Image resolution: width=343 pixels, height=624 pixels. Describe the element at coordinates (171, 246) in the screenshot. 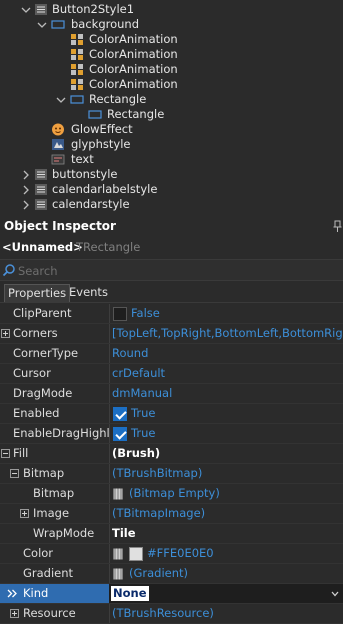

I see `object-selector: <Unnamed> TRectangle` at that location.